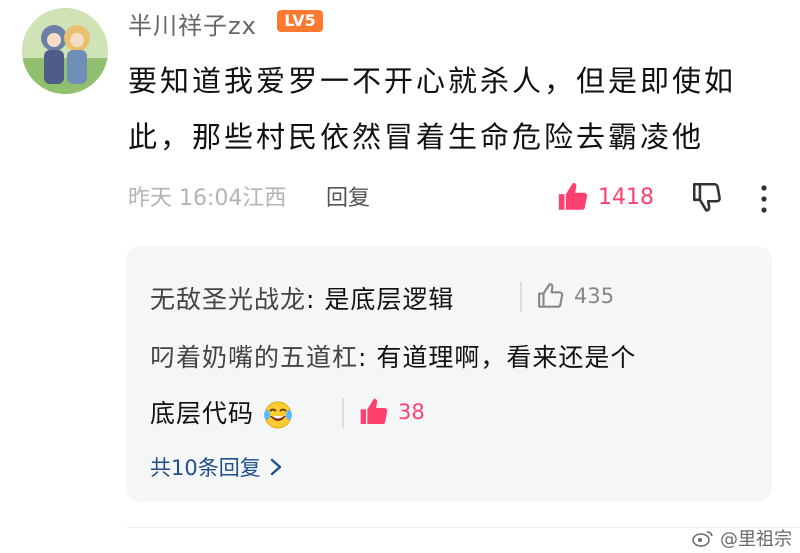 This screenshot has width=800, height=553. Describe the element at coordinates (594, 296) in the screenshot. I see `reply-like-count: 435` at that location.